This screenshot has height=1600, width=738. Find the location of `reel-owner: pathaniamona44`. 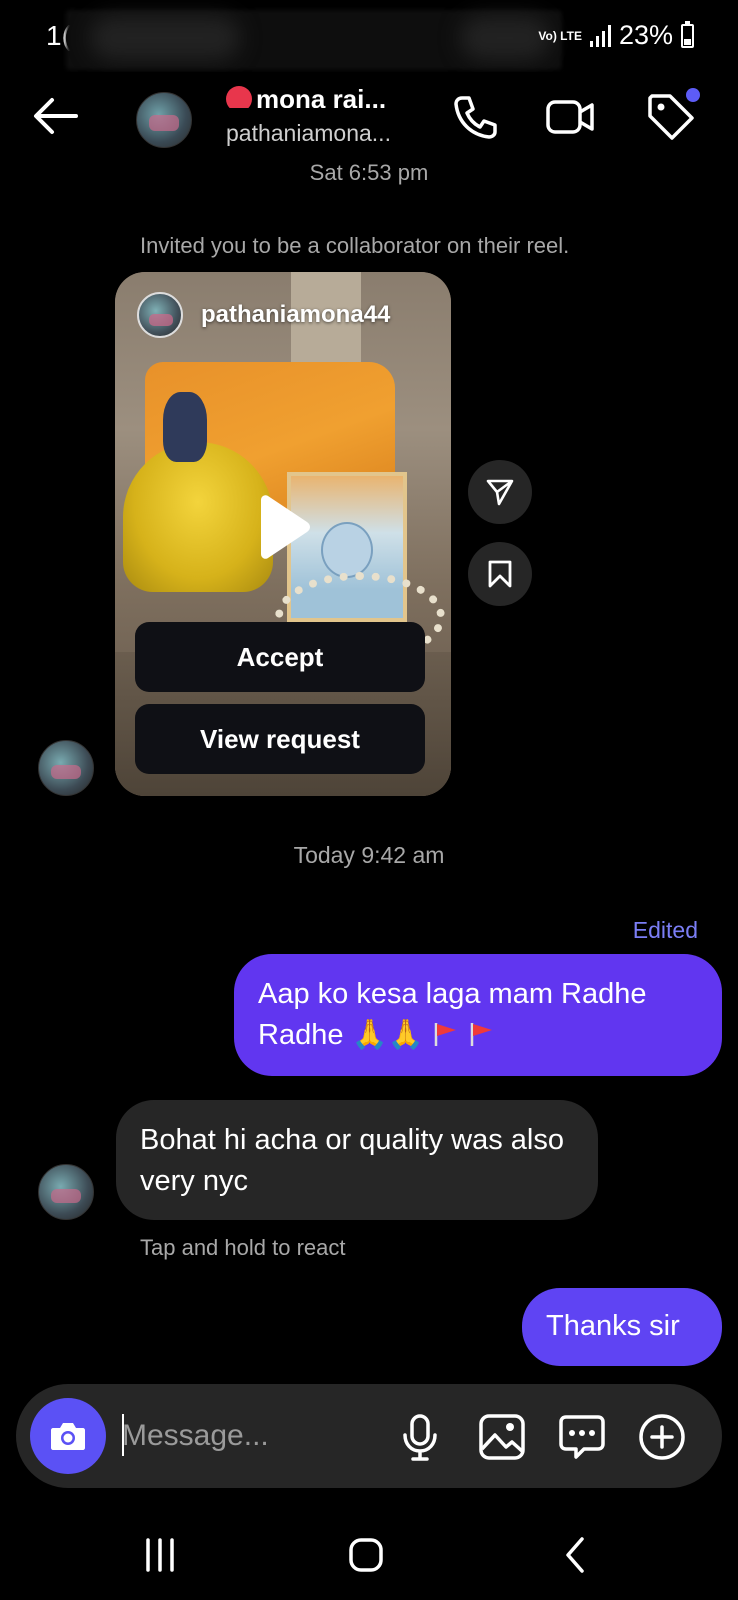

reel-owner: pathaniamona44 is located at coordinates (263, 315).